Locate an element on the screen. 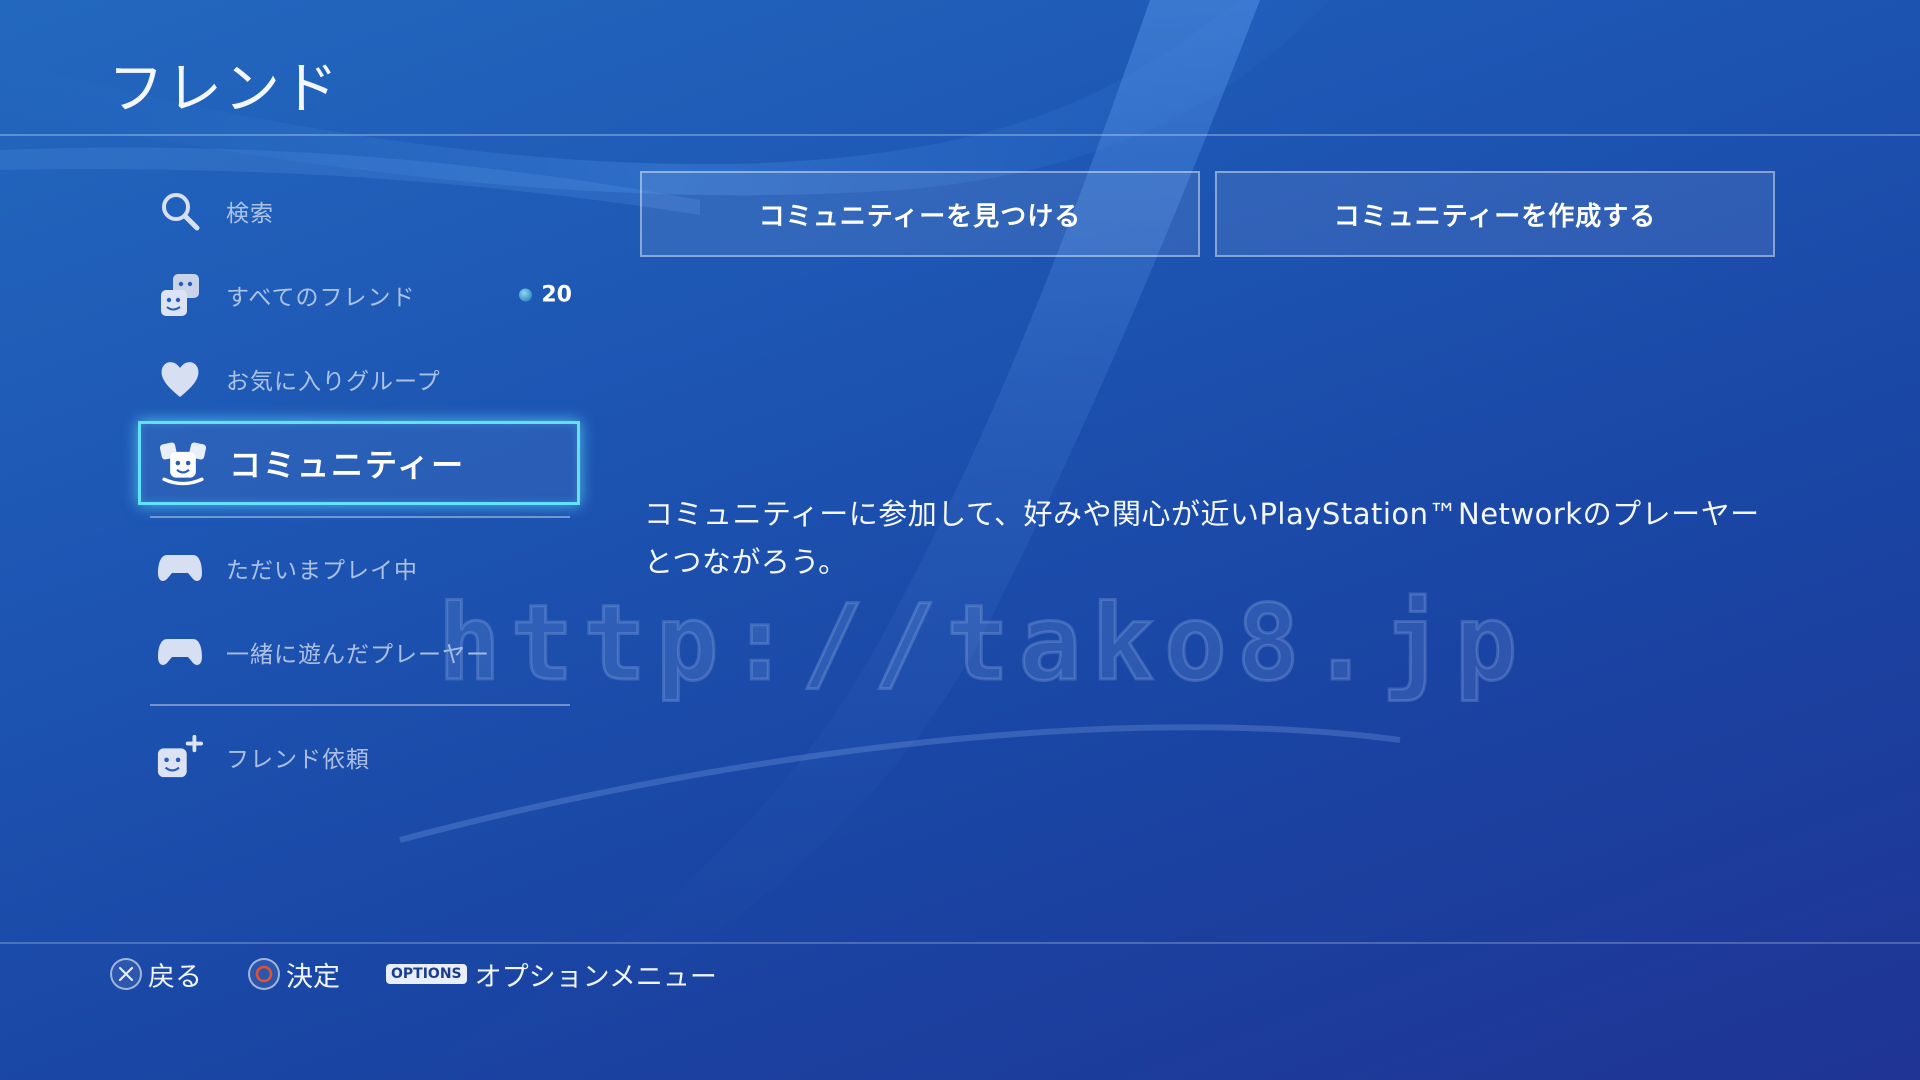  sidebar-item-favorite-groups: お気に入りグループ is located at coordinates (359, 379).